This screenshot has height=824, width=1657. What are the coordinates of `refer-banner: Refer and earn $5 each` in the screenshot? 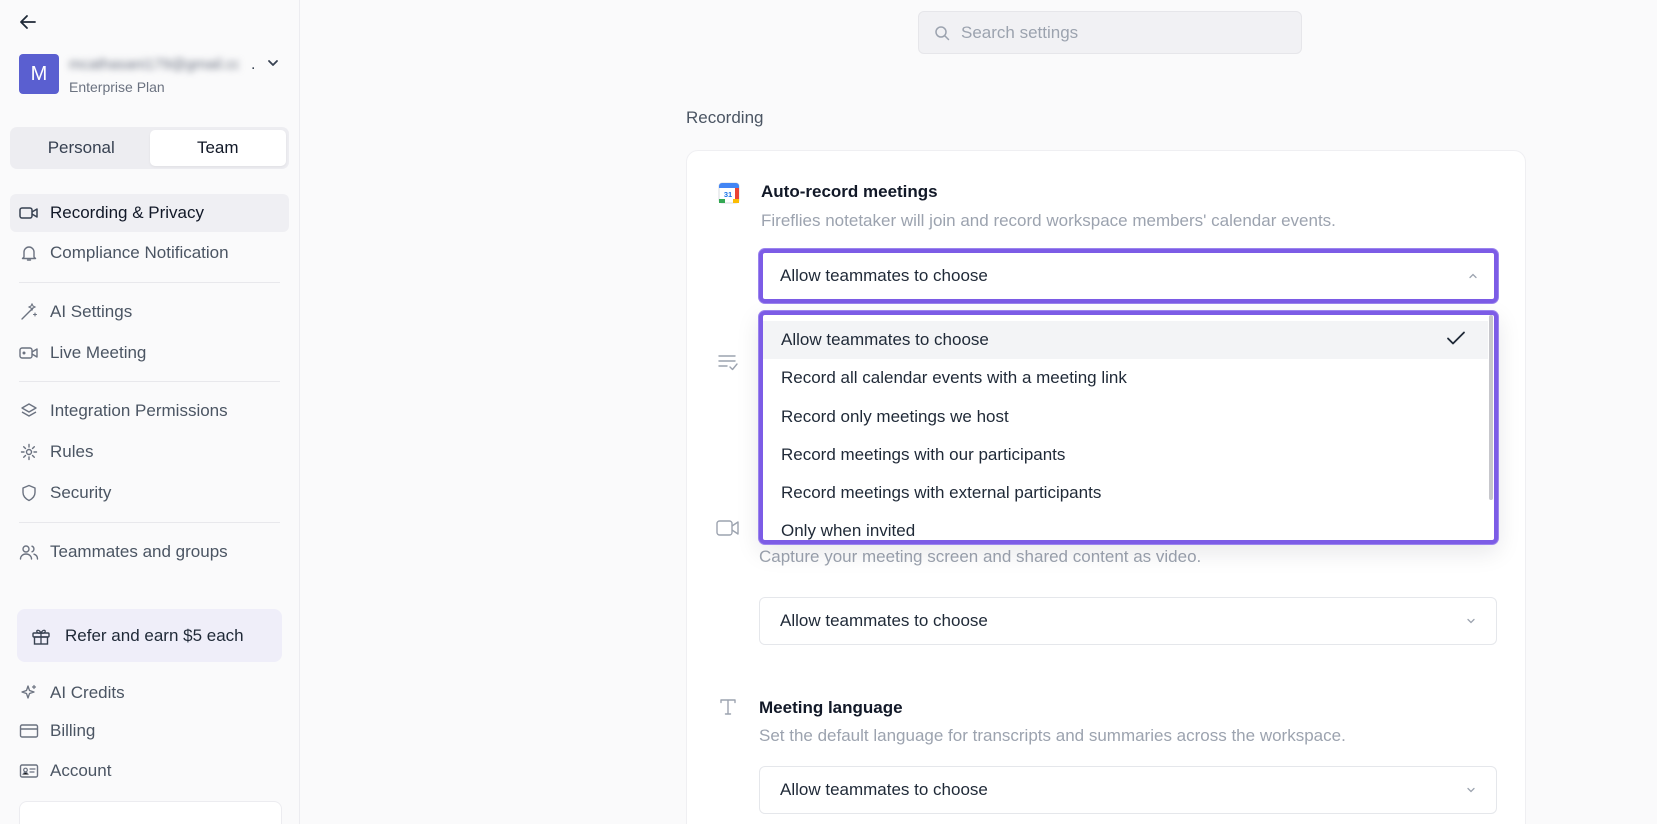 It's located at (149, 635).